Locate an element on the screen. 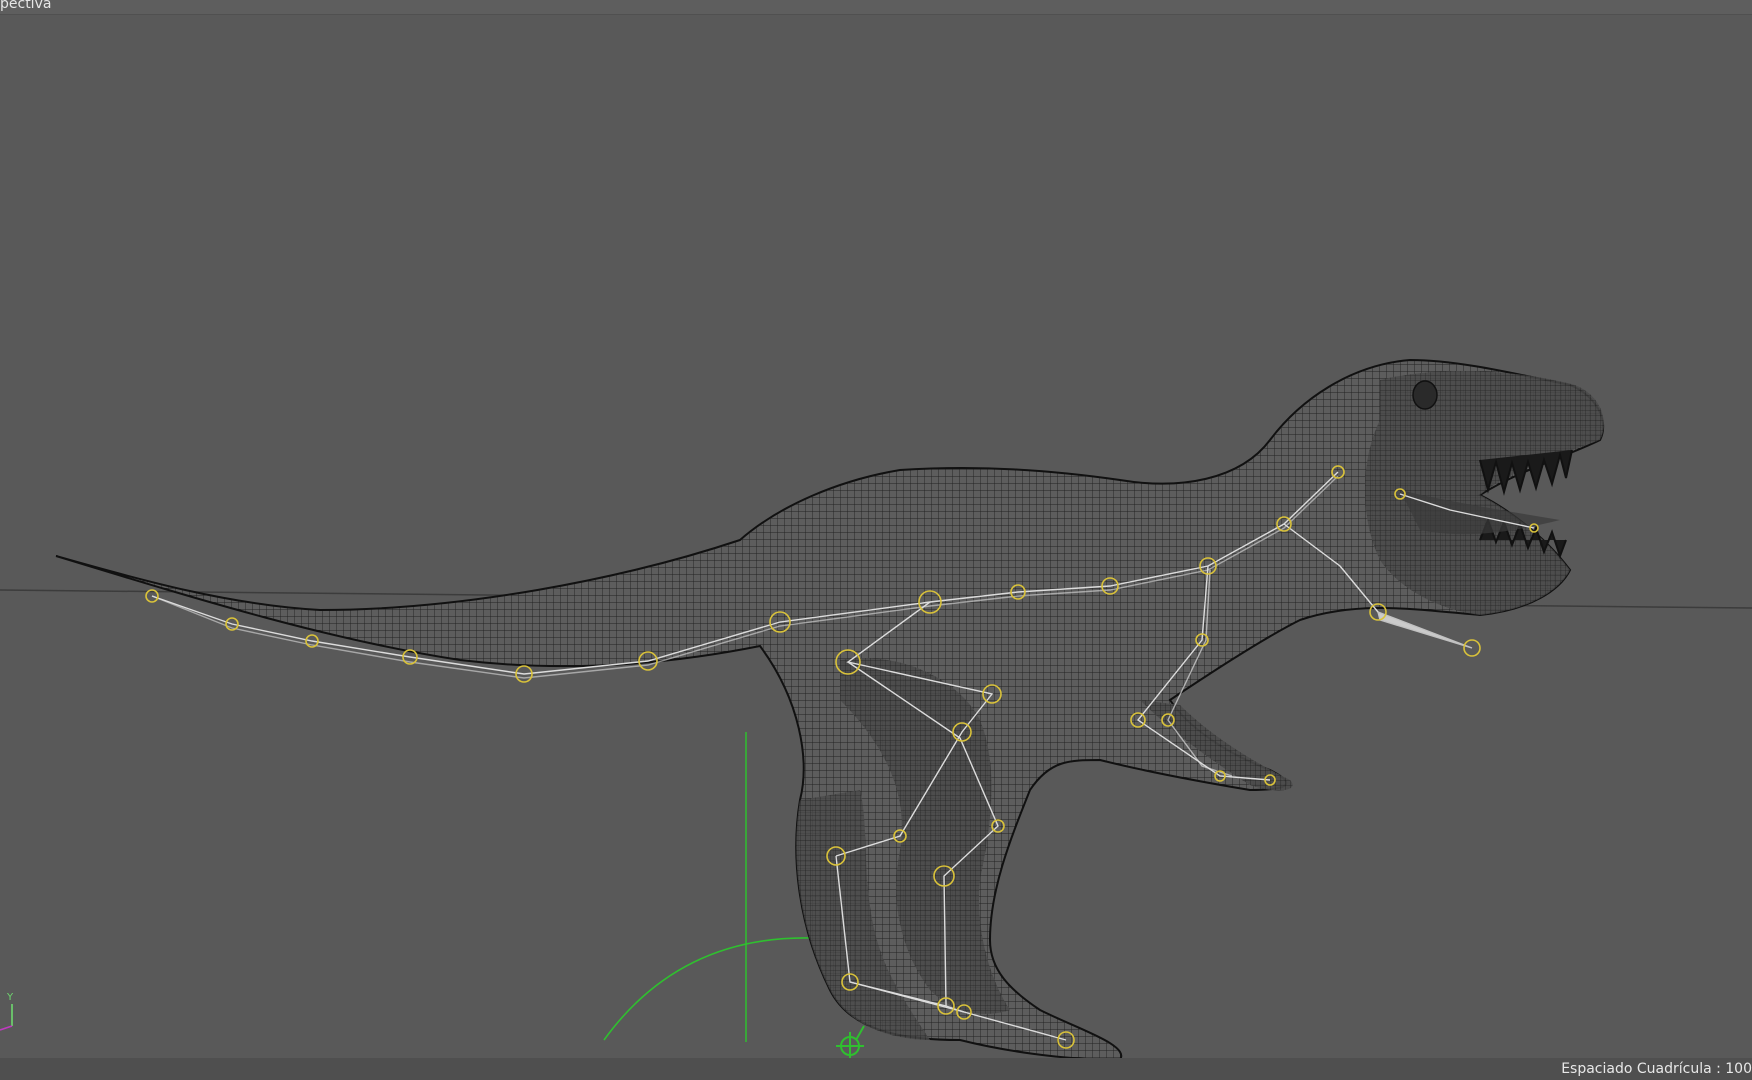 Image resolution: width=1752 pixels, height=1080 pixels. axis-y-label: Y is located at coordinates (10, 997).